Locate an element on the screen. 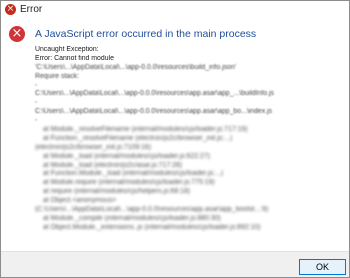 This screenshot has height=278, width=350. stack-line: (electron/js2c/browser_init.js:7109:16) is located at coordinates (93, 147).